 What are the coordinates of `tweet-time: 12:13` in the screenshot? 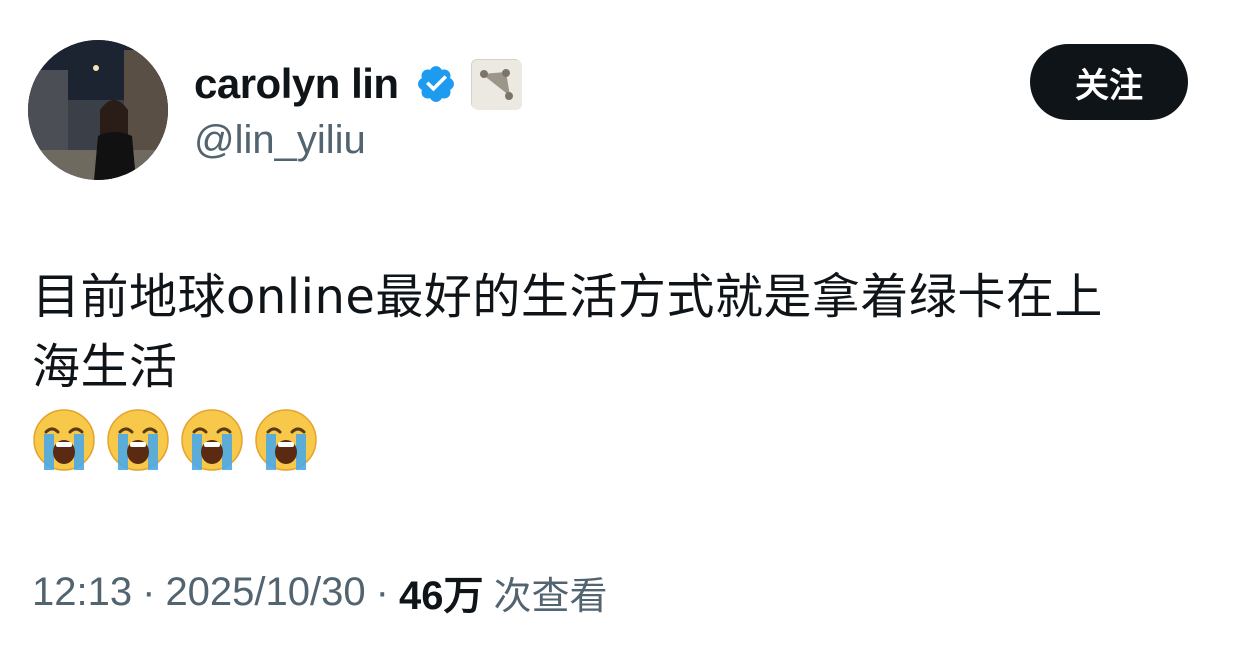 It's located at (82, 592).